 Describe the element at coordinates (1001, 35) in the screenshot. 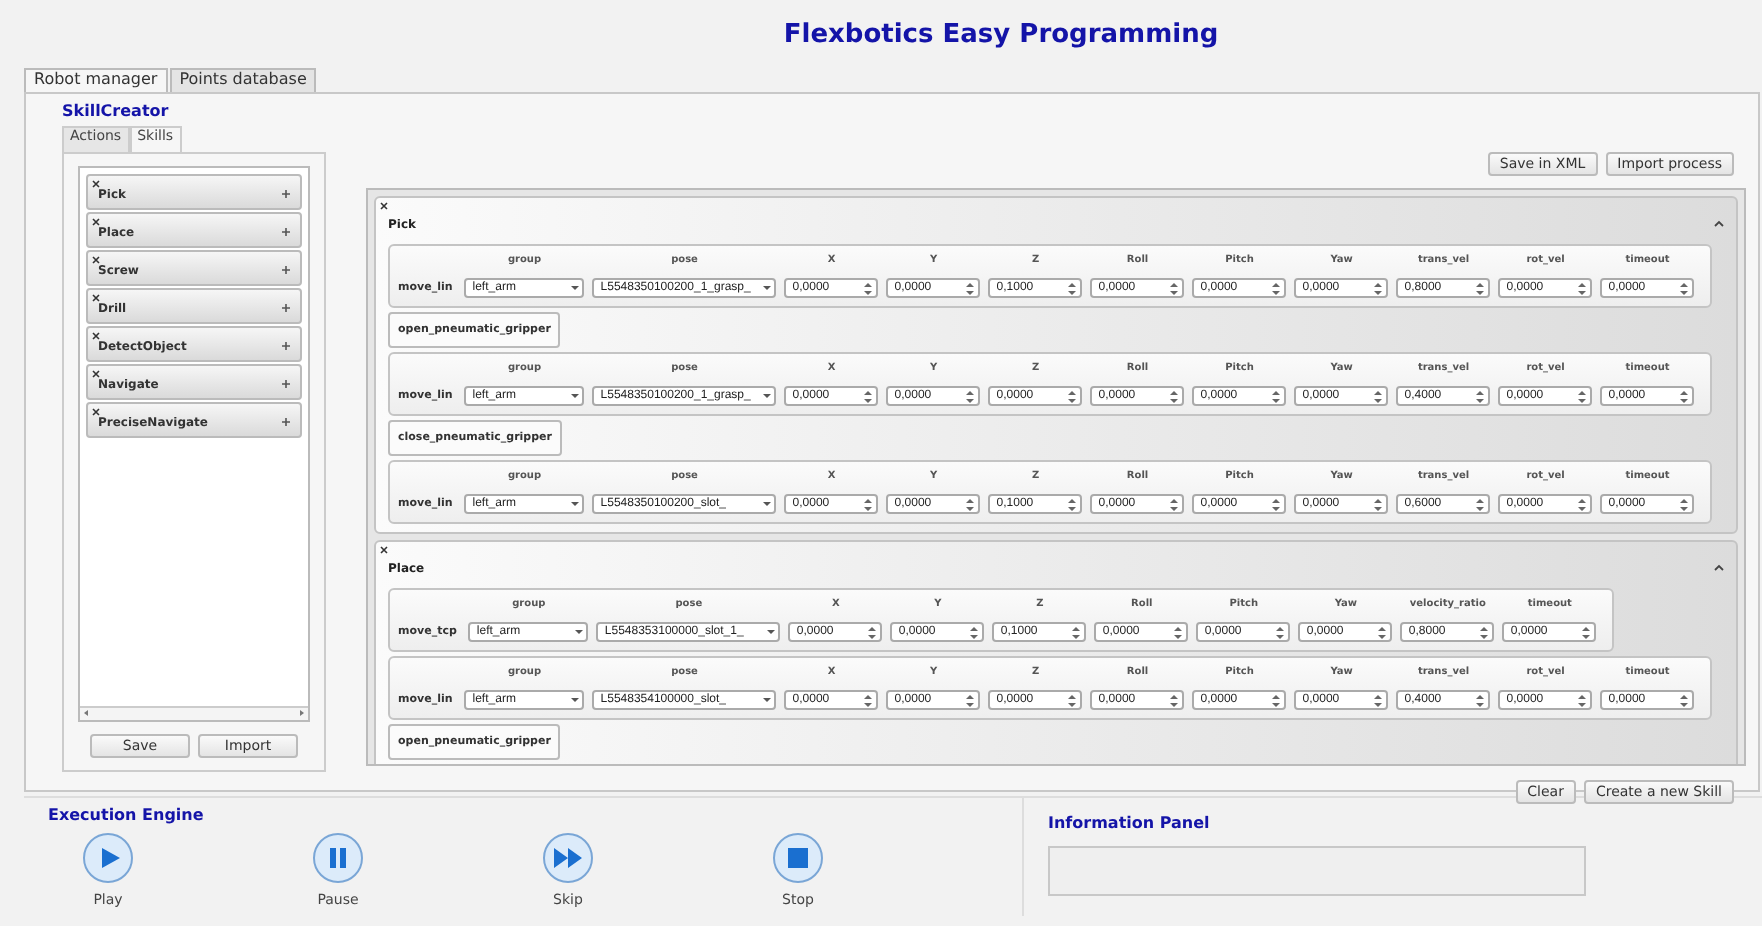

I see `app-title: Flexbotics Easy Programming` at that location.